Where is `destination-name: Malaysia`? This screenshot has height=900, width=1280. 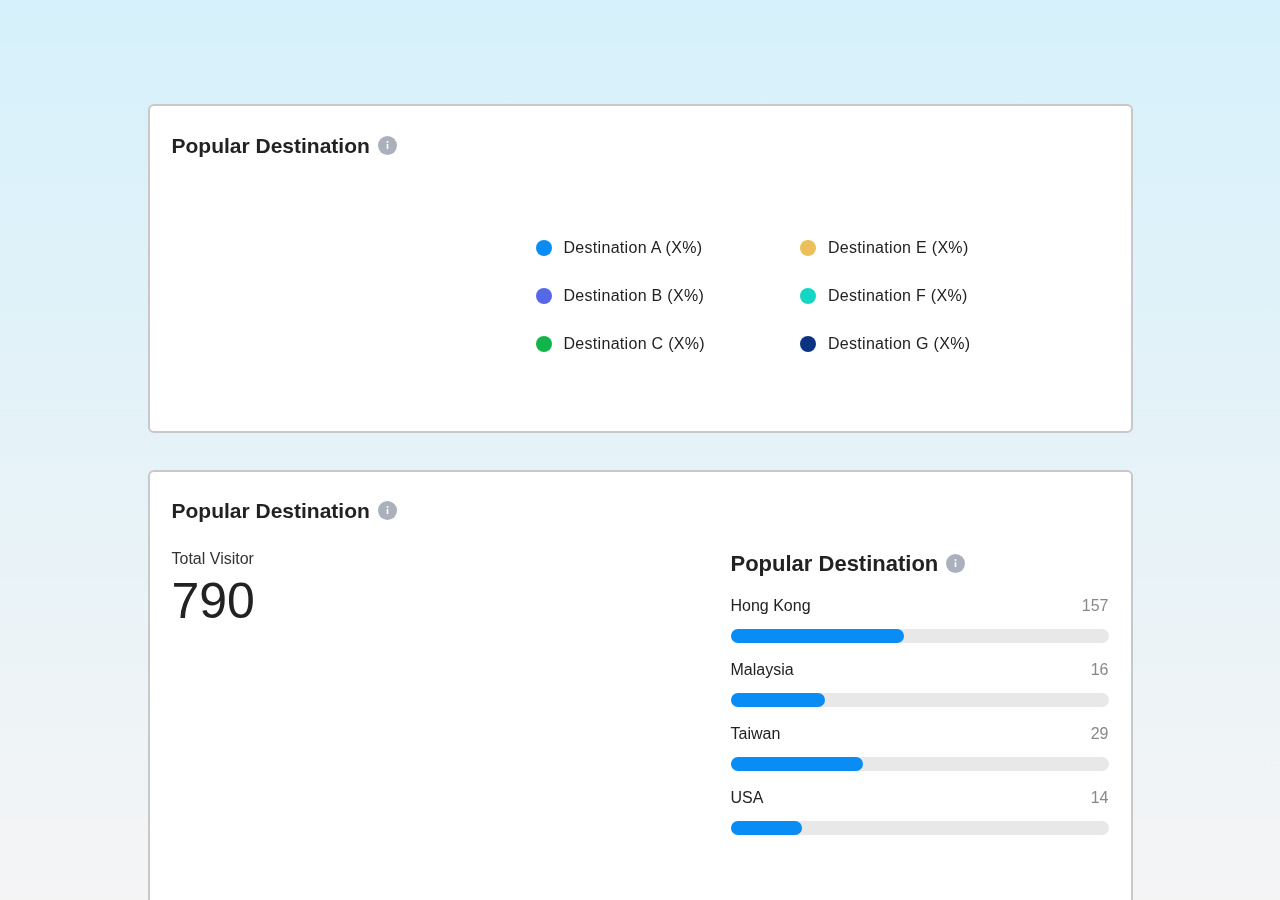 destination-name: Malaysia is located at coordinates (762, 669).